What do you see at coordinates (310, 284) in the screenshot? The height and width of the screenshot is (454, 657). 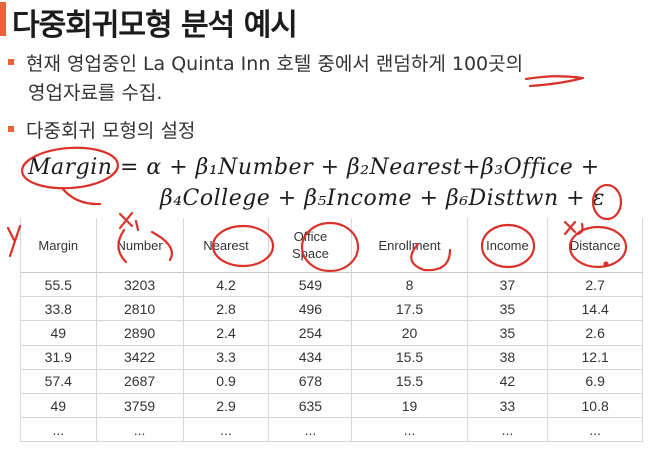 I see `table-cell: 549` at bounding box center [310, 284].